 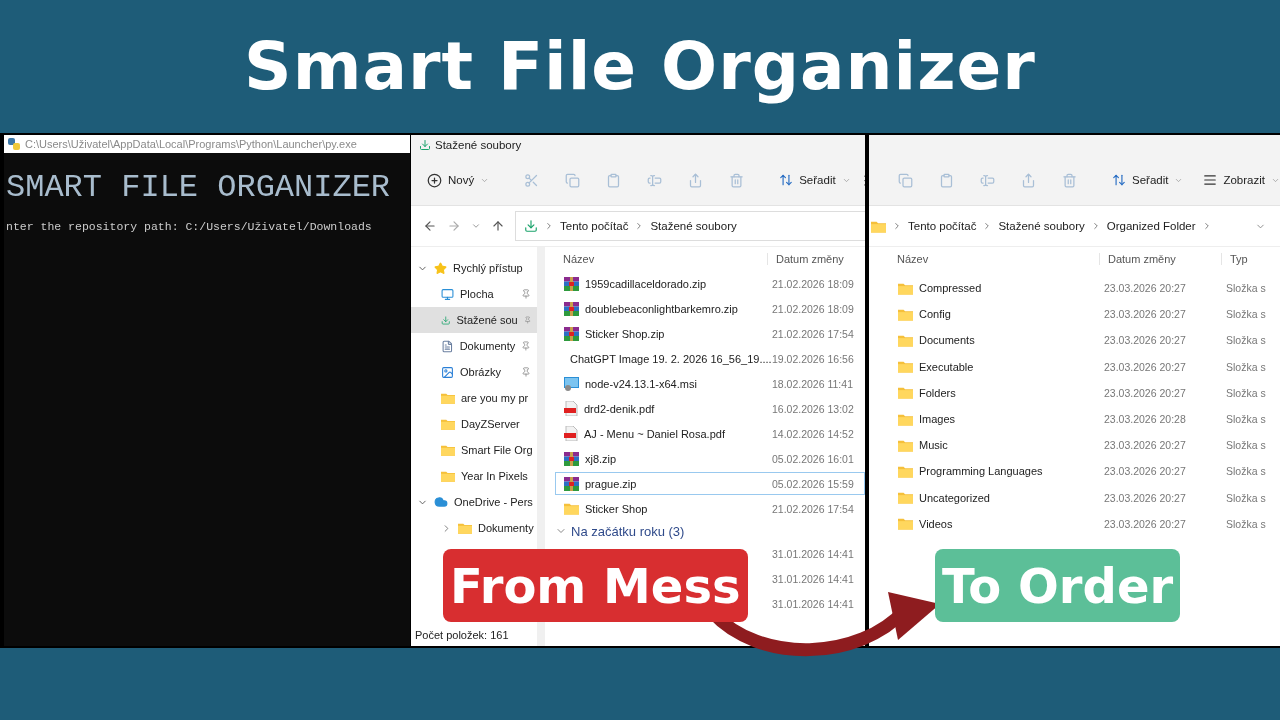 What do you see at coordinates (1084, 471) in the screenshot?
I see `folder-row: Programming Languages 23.03.2026 20:27 Složka s` at bounding box center [1084, 471].